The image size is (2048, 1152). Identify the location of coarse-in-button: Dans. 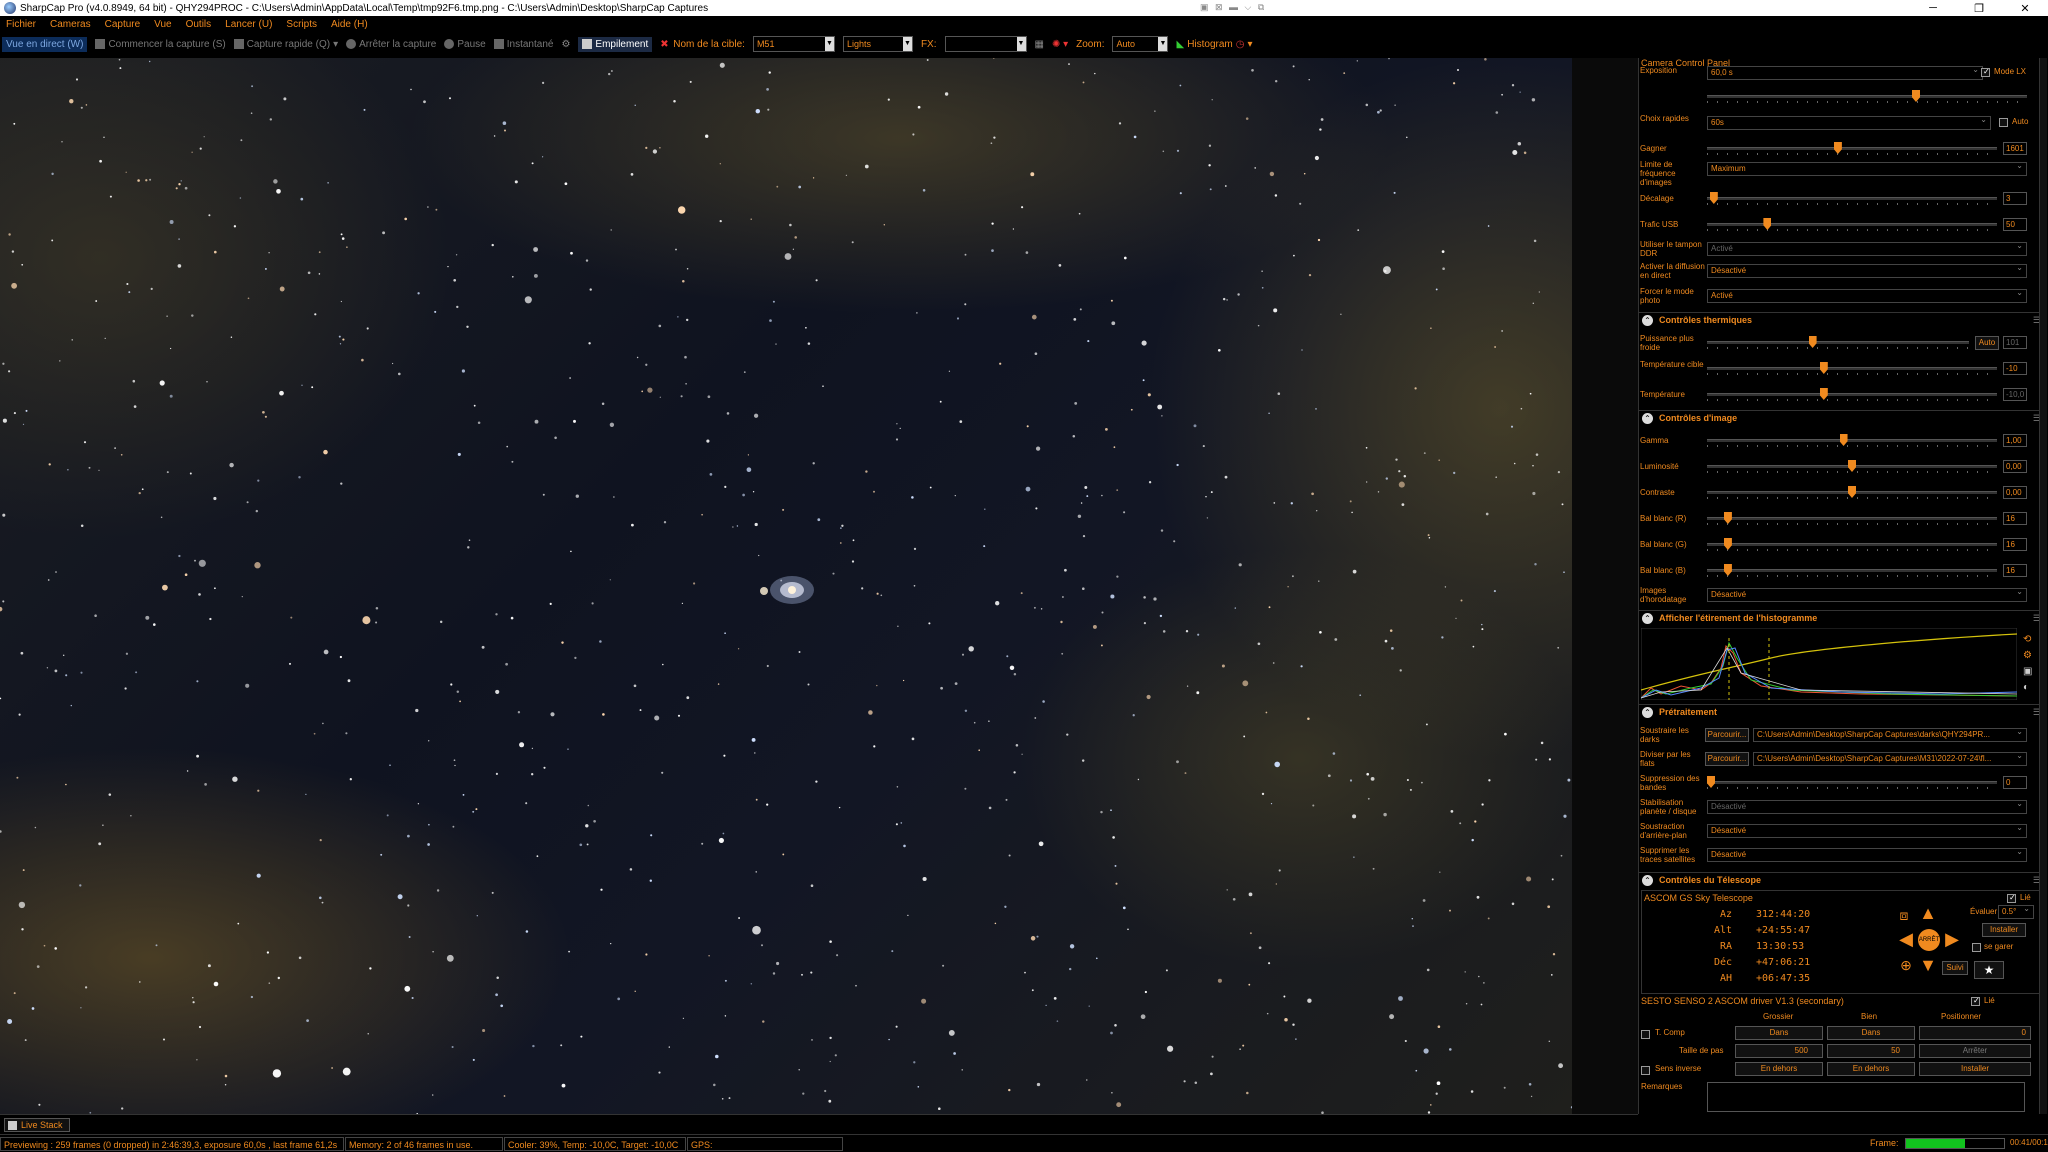
(1779, 1033).